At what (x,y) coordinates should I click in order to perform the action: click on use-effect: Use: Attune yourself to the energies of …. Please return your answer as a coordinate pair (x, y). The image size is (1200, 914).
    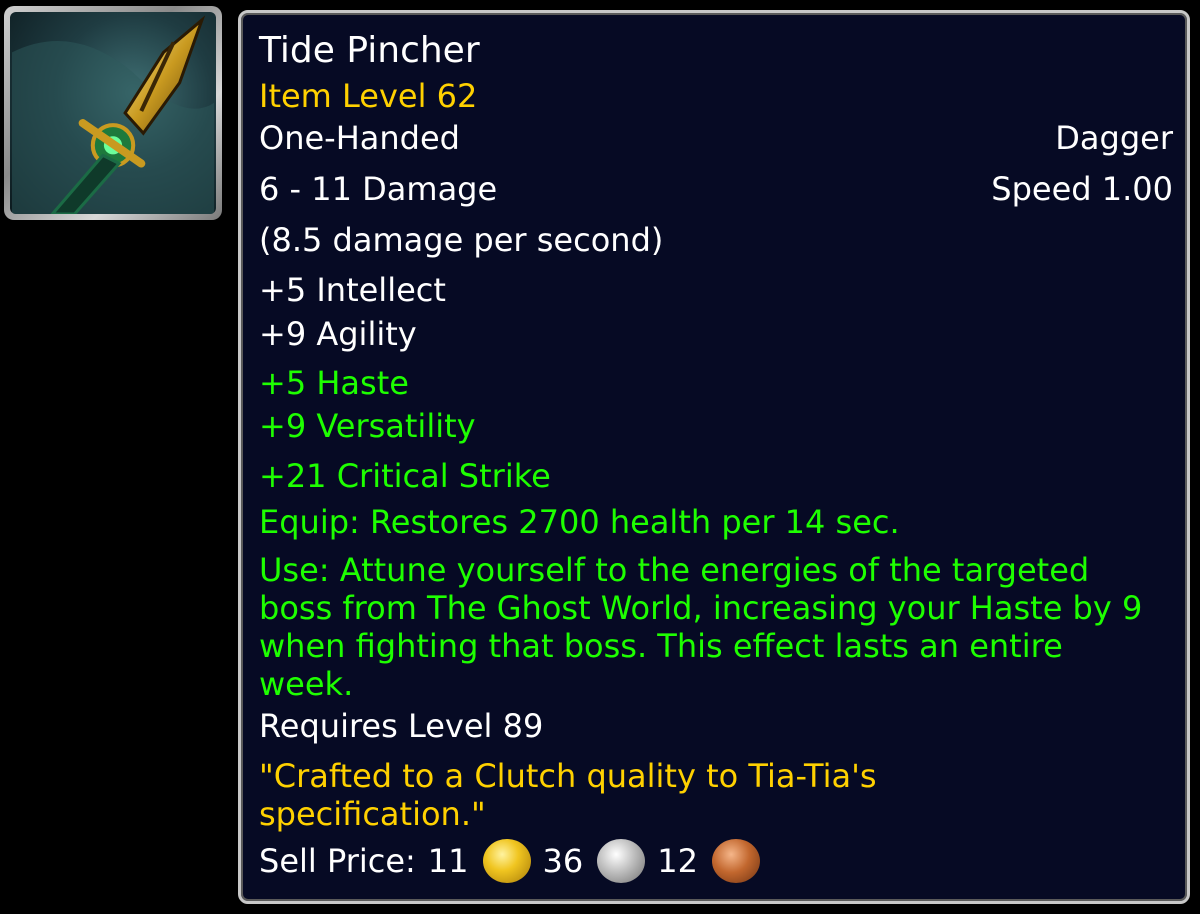
    Looking at the image, I should click on (701, 627).